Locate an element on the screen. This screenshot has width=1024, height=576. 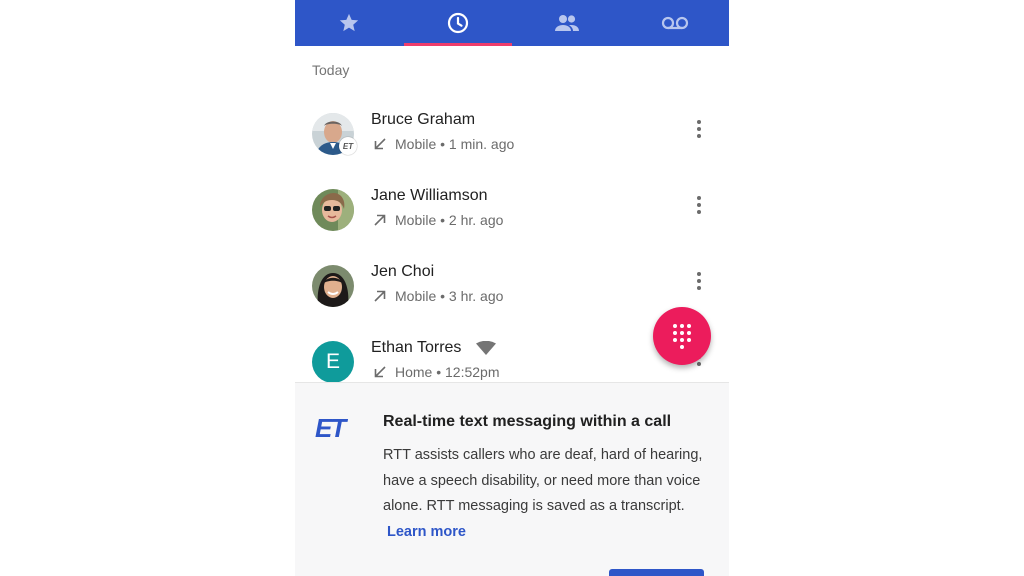
contact-name-text: Ethan Torres is located at coordinates (416, 347).